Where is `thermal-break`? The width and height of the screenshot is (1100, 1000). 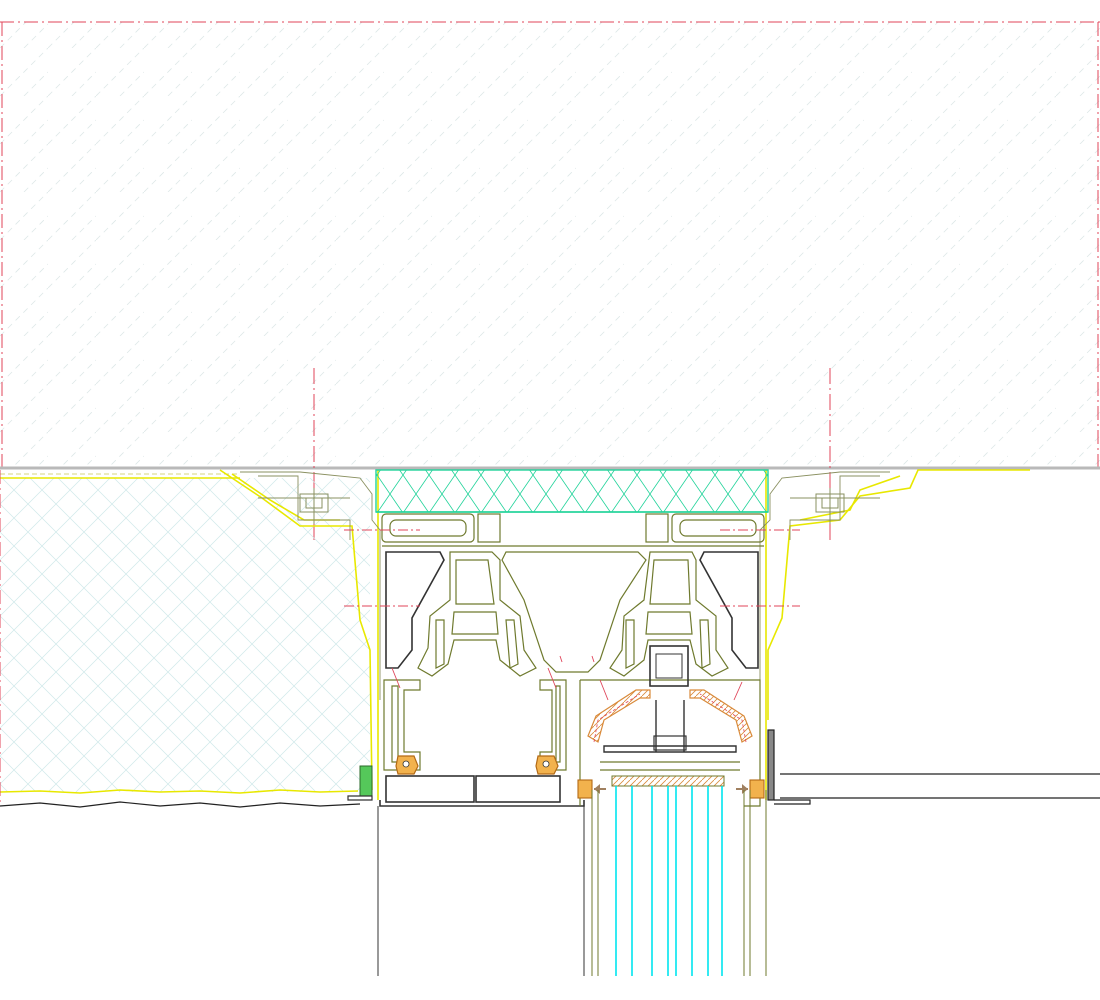 thermal-break is located at coordinates (670, 716).